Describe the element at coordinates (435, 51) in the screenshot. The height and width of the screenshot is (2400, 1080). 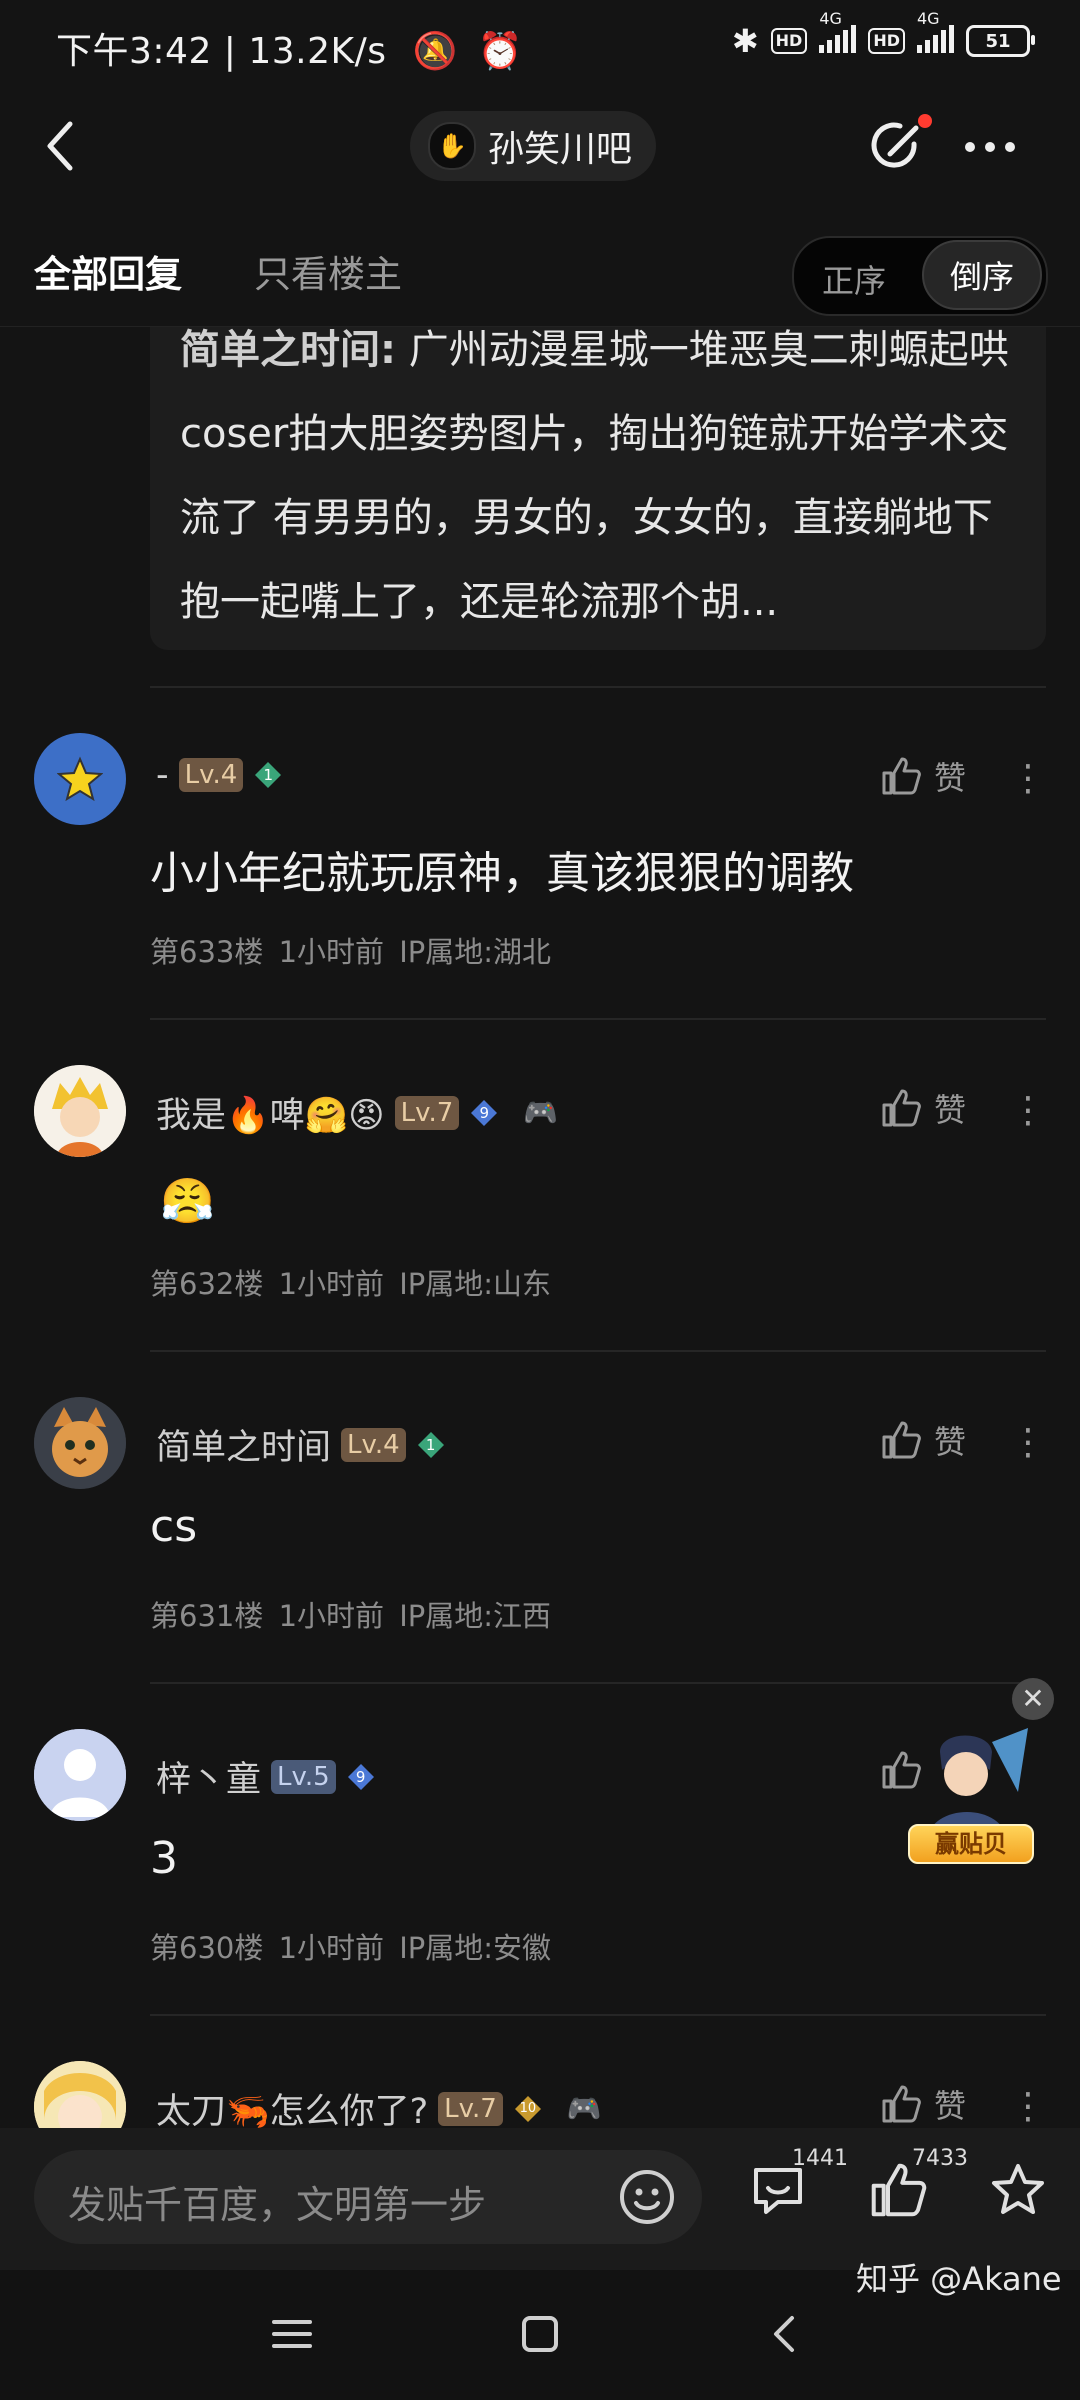
I see `mute-icon: 🔕` at that location.